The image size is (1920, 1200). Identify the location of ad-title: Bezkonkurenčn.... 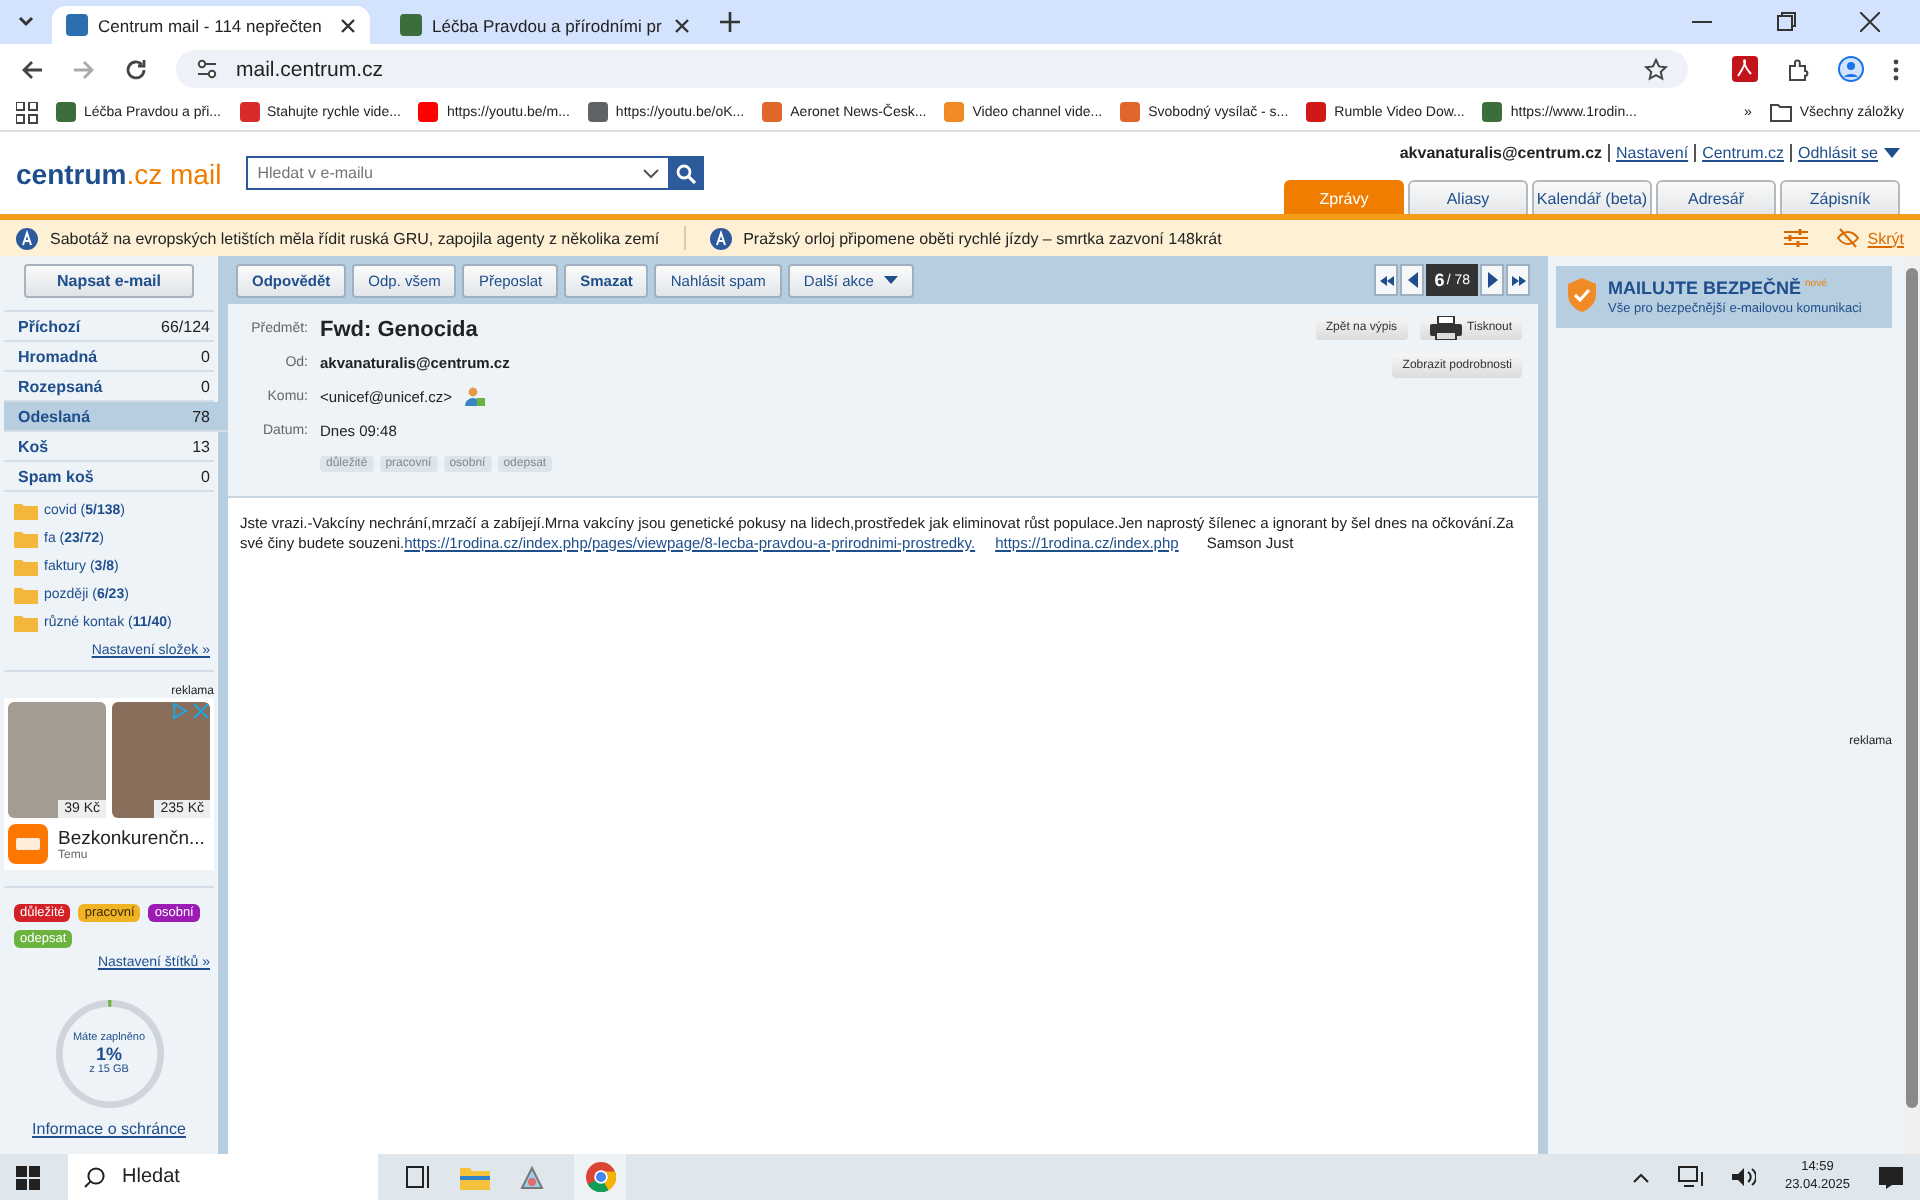
(131, 838).